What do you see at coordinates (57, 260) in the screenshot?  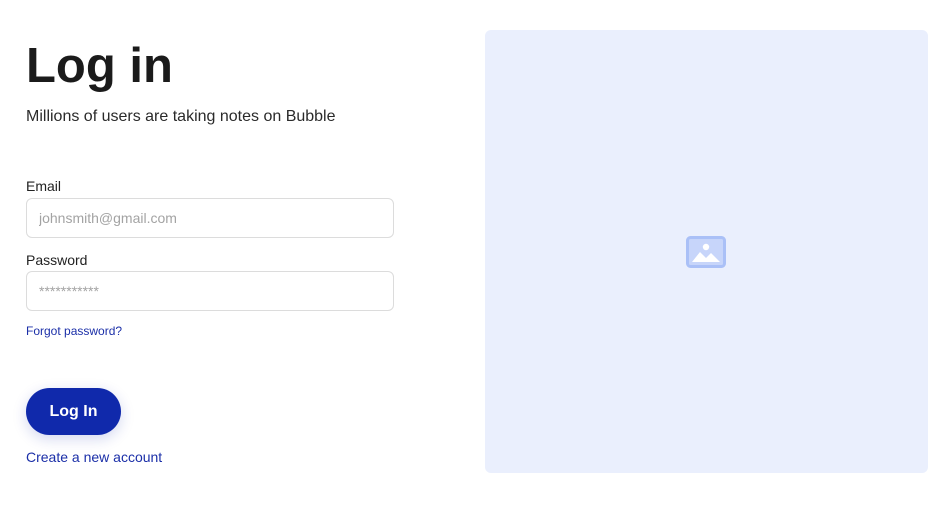 I see `password-label: Password` at bounding box center [57, 260].